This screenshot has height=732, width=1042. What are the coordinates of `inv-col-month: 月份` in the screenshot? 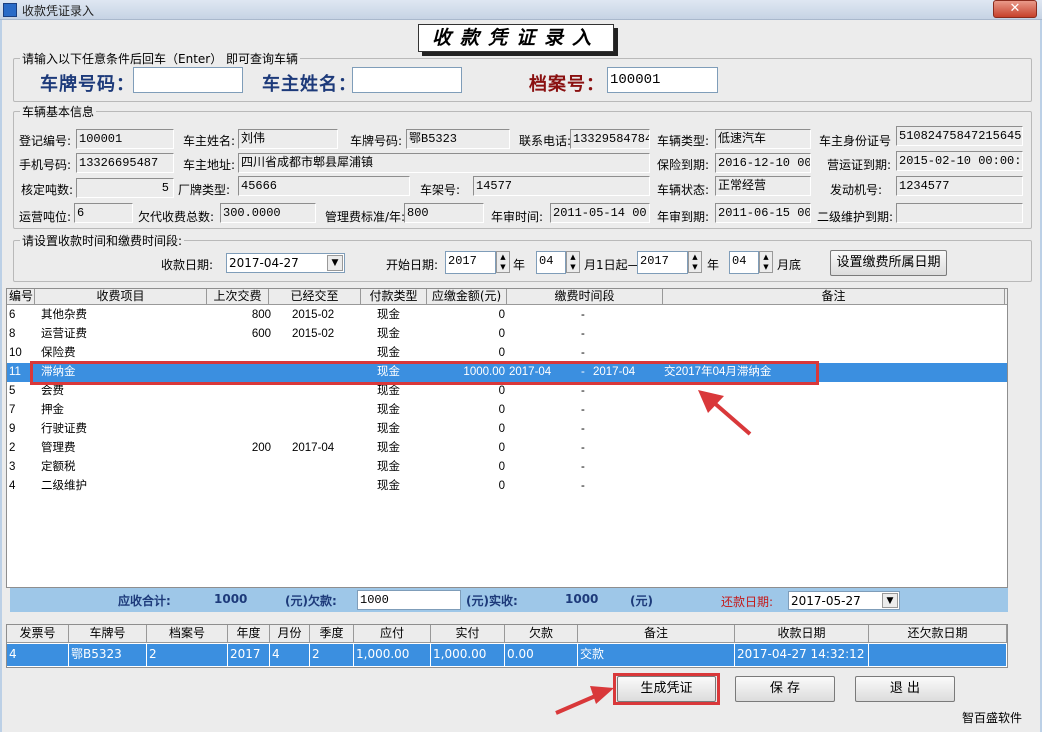 It's located at (290, 634).